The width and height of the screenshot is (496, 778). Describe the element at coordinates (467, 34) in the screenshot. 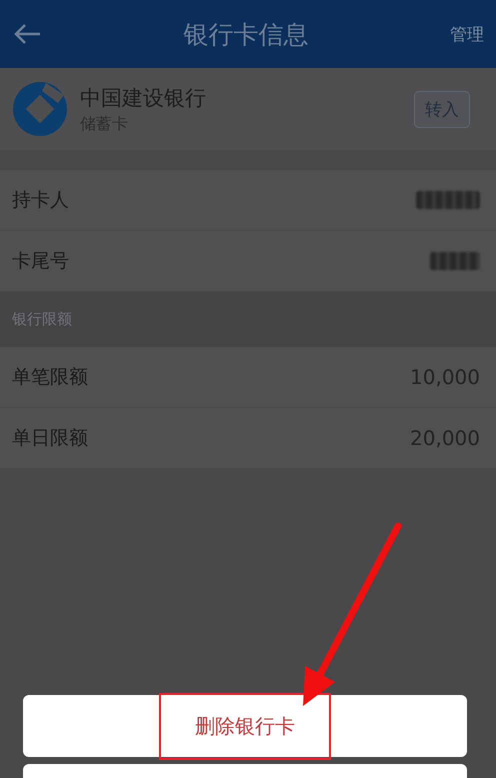

I see `manage-button: 管理` at that location.